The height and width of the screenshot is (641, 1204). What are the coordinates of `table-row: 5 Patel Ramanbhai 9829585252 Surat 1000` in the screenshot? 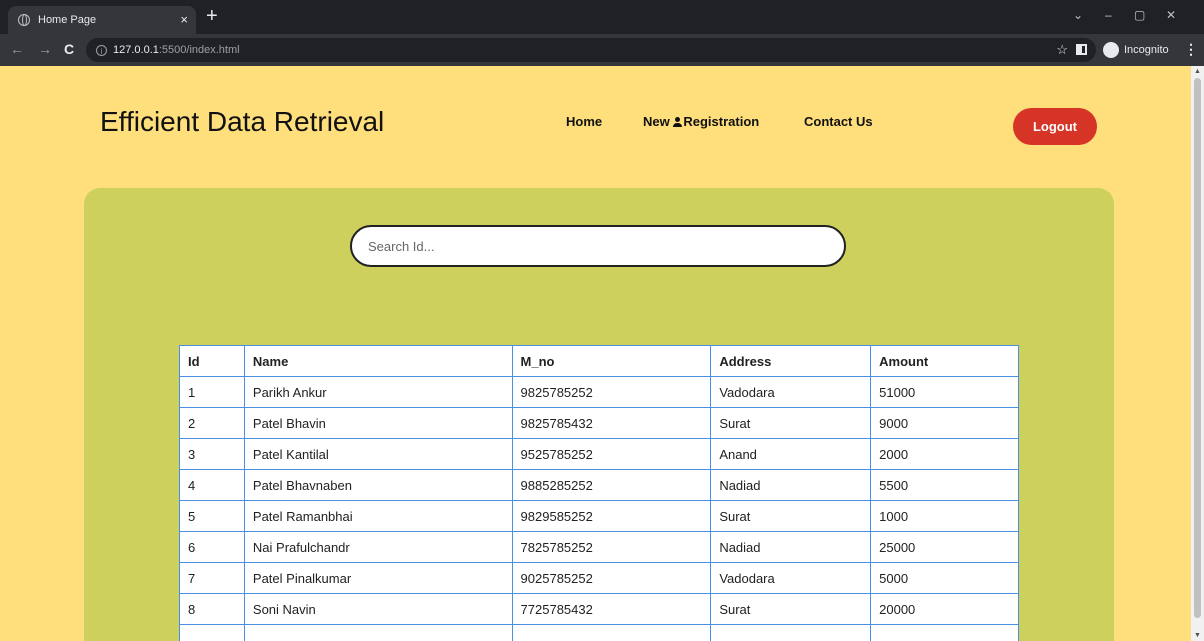 It's located at (599, 516).